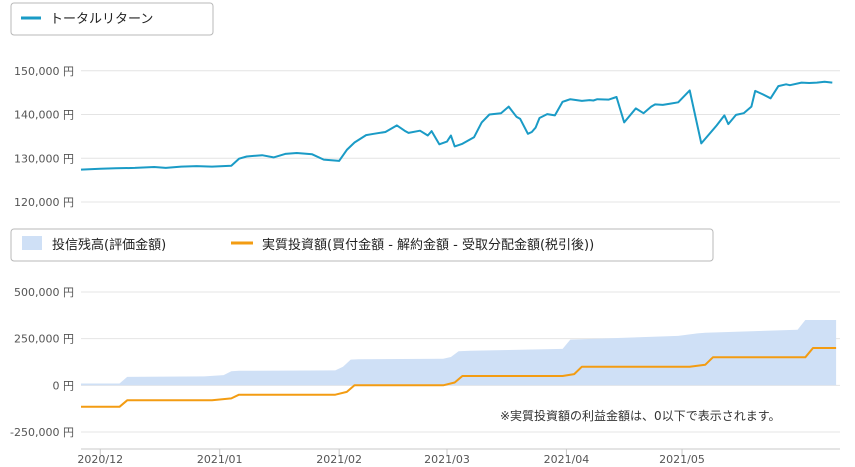 This screenshot has height=467, width=855. I want to click on bottom-ytick-label: 0 円, so click(64, 385).